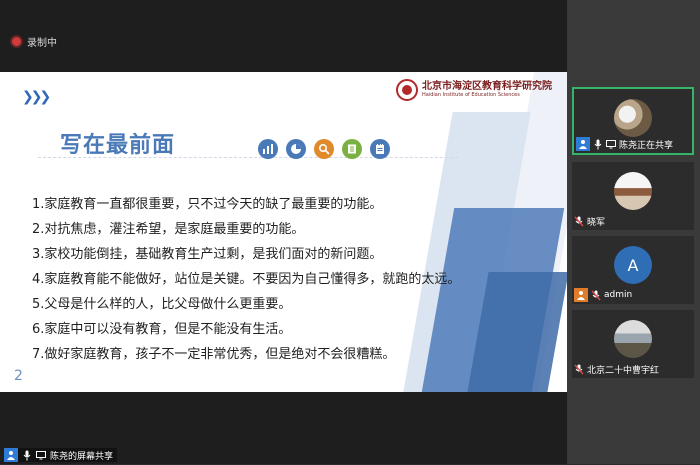 Image resolution: width=700 pixels, height=465 pixels. What do you see at coordinates (380, 149) in the screenshot?
I see `notepad-icon` at bounding box center [380, 149].